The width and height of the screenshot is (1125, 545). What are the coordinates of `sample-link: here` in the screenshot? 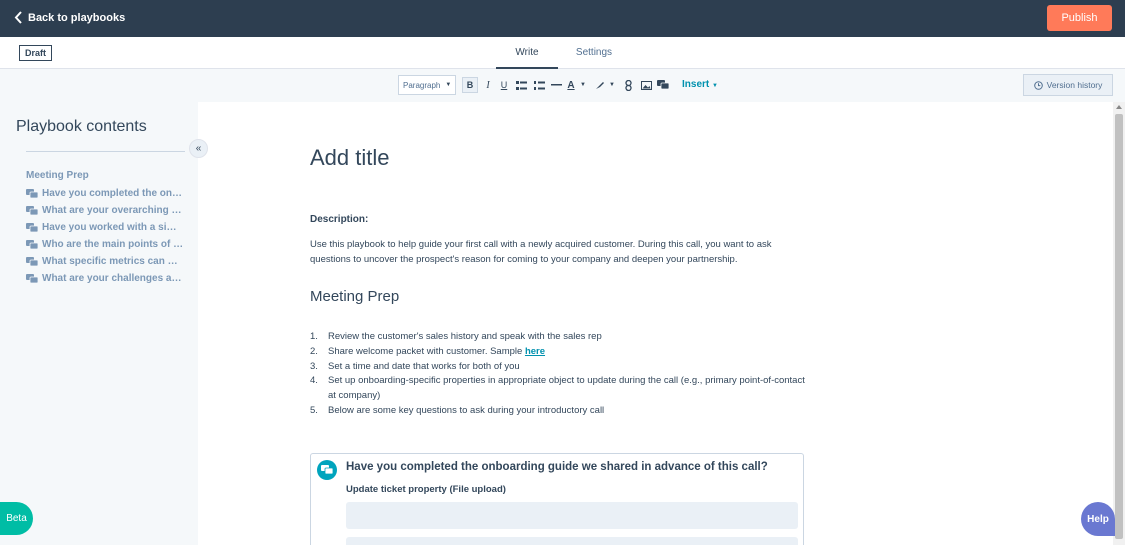 It's located at (535, 351).